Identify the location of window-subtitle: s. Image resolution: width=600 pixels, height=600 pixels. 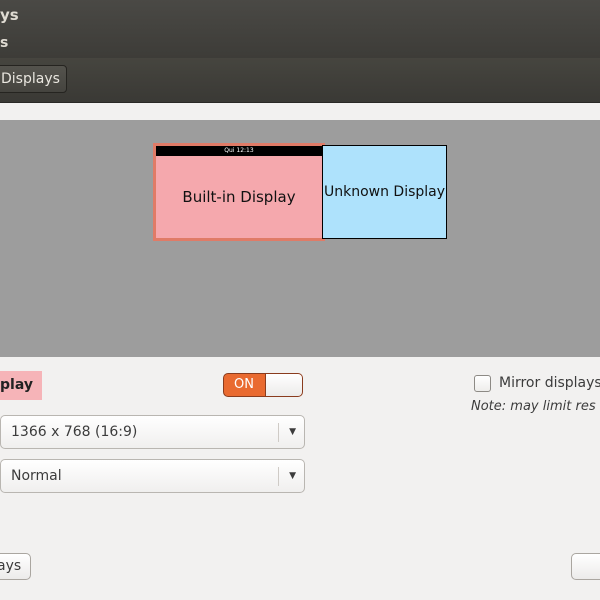
(4, 43).